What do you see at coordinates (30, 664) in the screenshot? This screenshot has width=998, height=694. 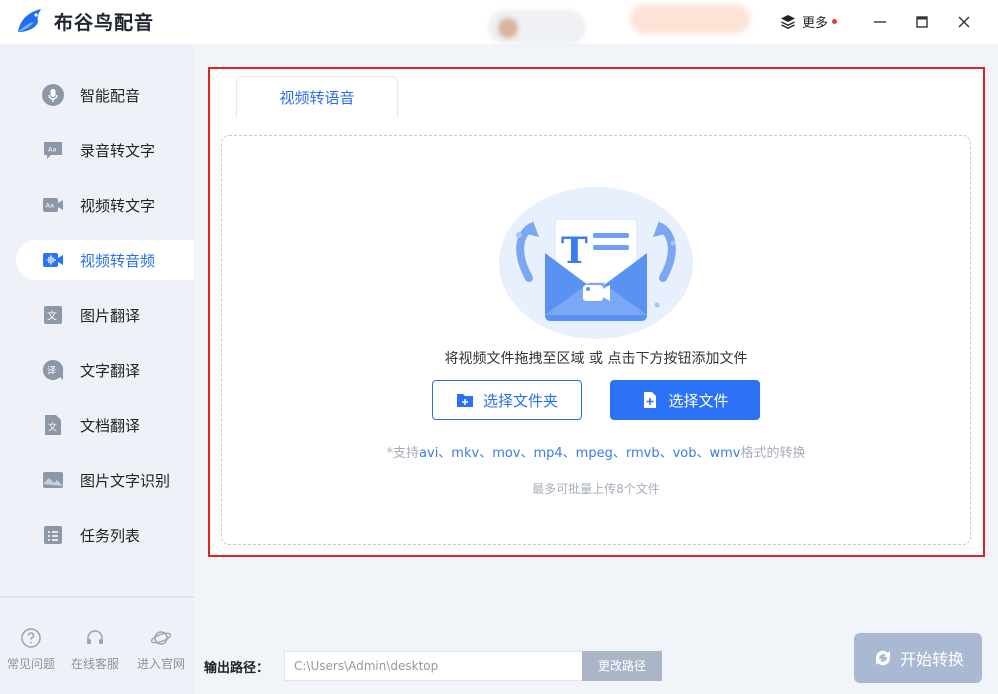 I see `faq-label: 常见问题` at bounding box center [30, 664].